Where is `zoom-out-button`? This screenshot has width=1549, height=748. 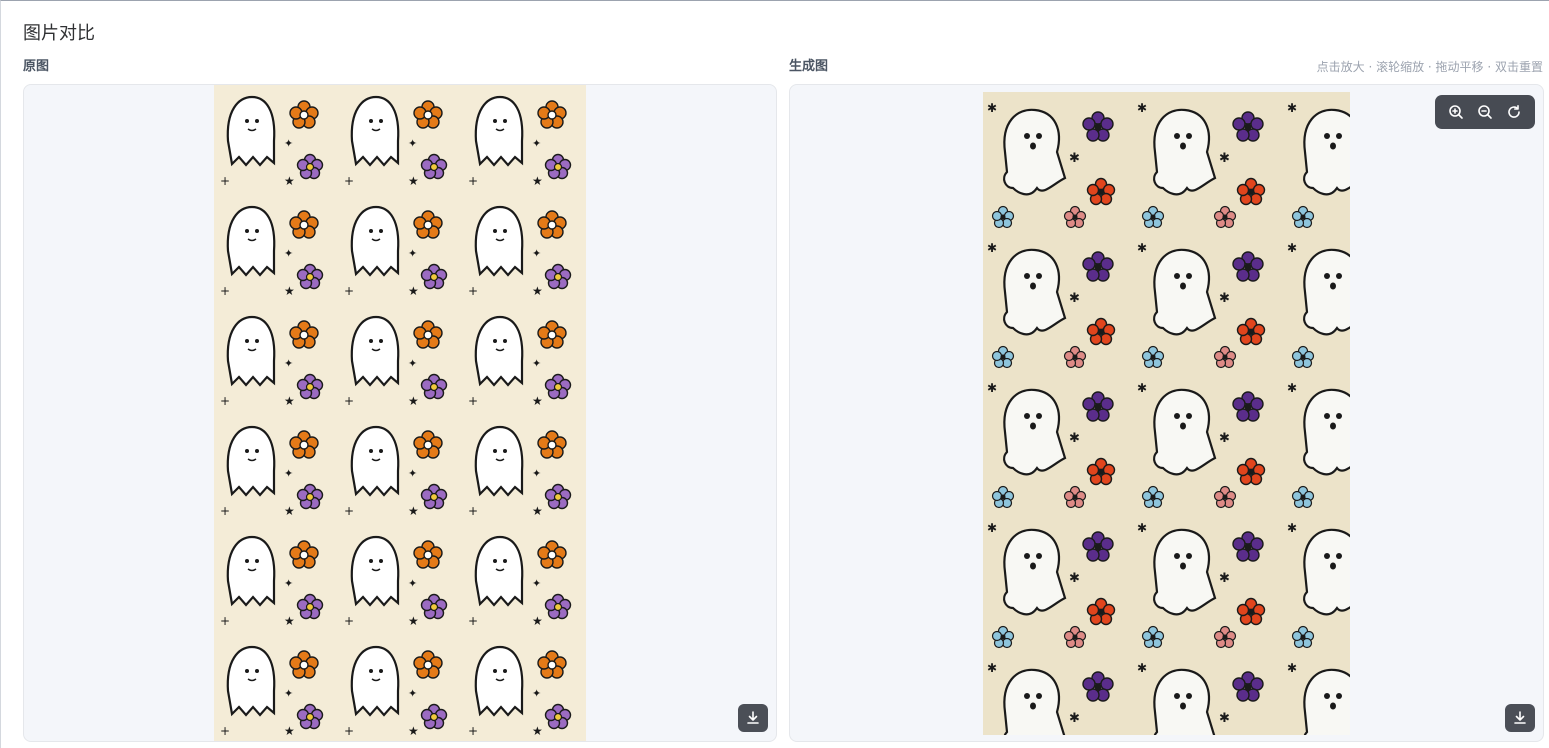 zoom-out-button is located at coordinates (1485, 112).